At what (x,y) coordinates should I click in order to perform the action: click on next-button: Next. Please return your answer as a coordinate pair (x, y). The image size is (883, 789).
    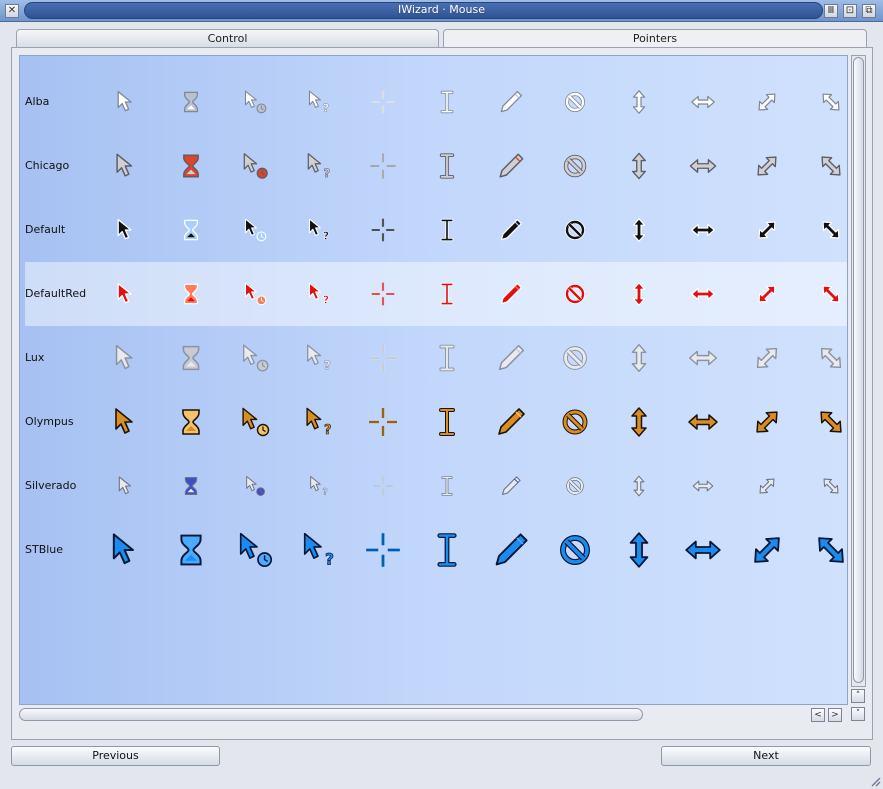
    Looking at the image, I should click on (766, 756).